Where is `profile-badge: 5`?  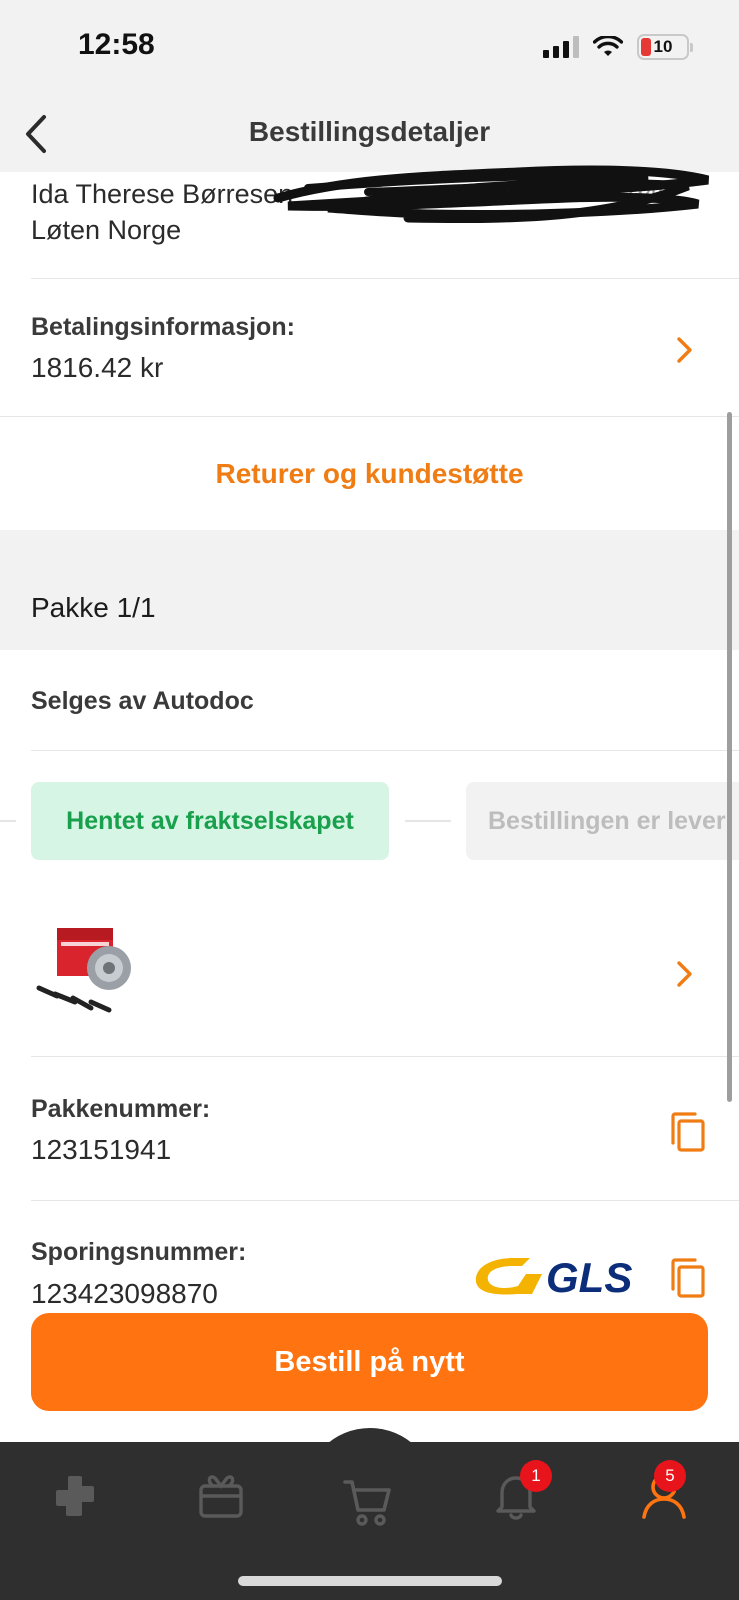
profile-badge: 5 is located at coordinates (670, 1476).